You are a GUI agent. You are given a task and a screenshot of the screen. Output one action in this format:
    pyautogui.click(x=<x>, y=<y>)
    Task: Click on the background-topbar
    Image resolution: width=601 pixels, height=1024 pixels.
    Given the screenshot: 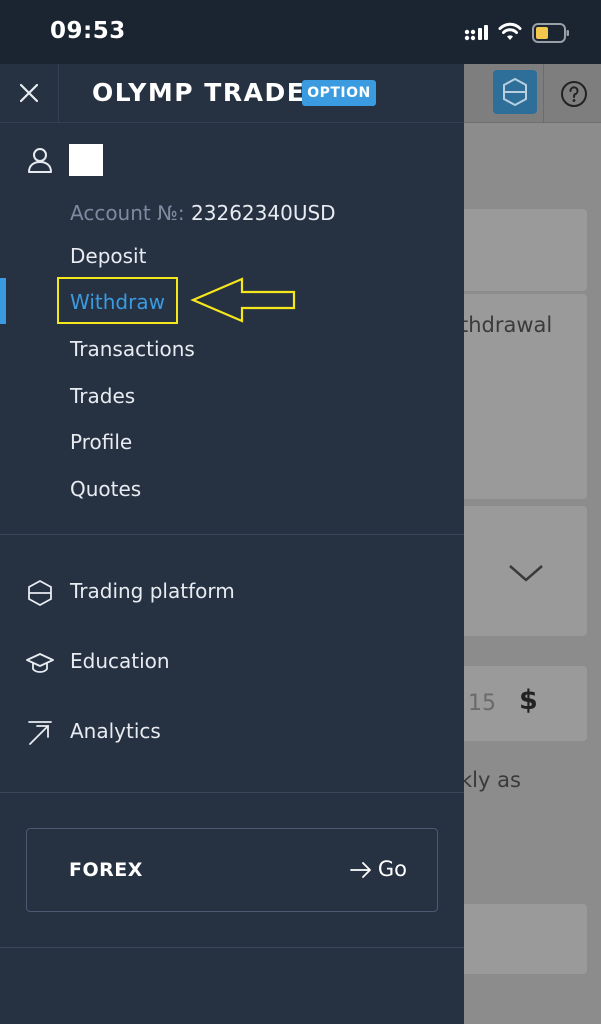 What is the action you would take?
    pyautogui.click(x=532, y=93)
    